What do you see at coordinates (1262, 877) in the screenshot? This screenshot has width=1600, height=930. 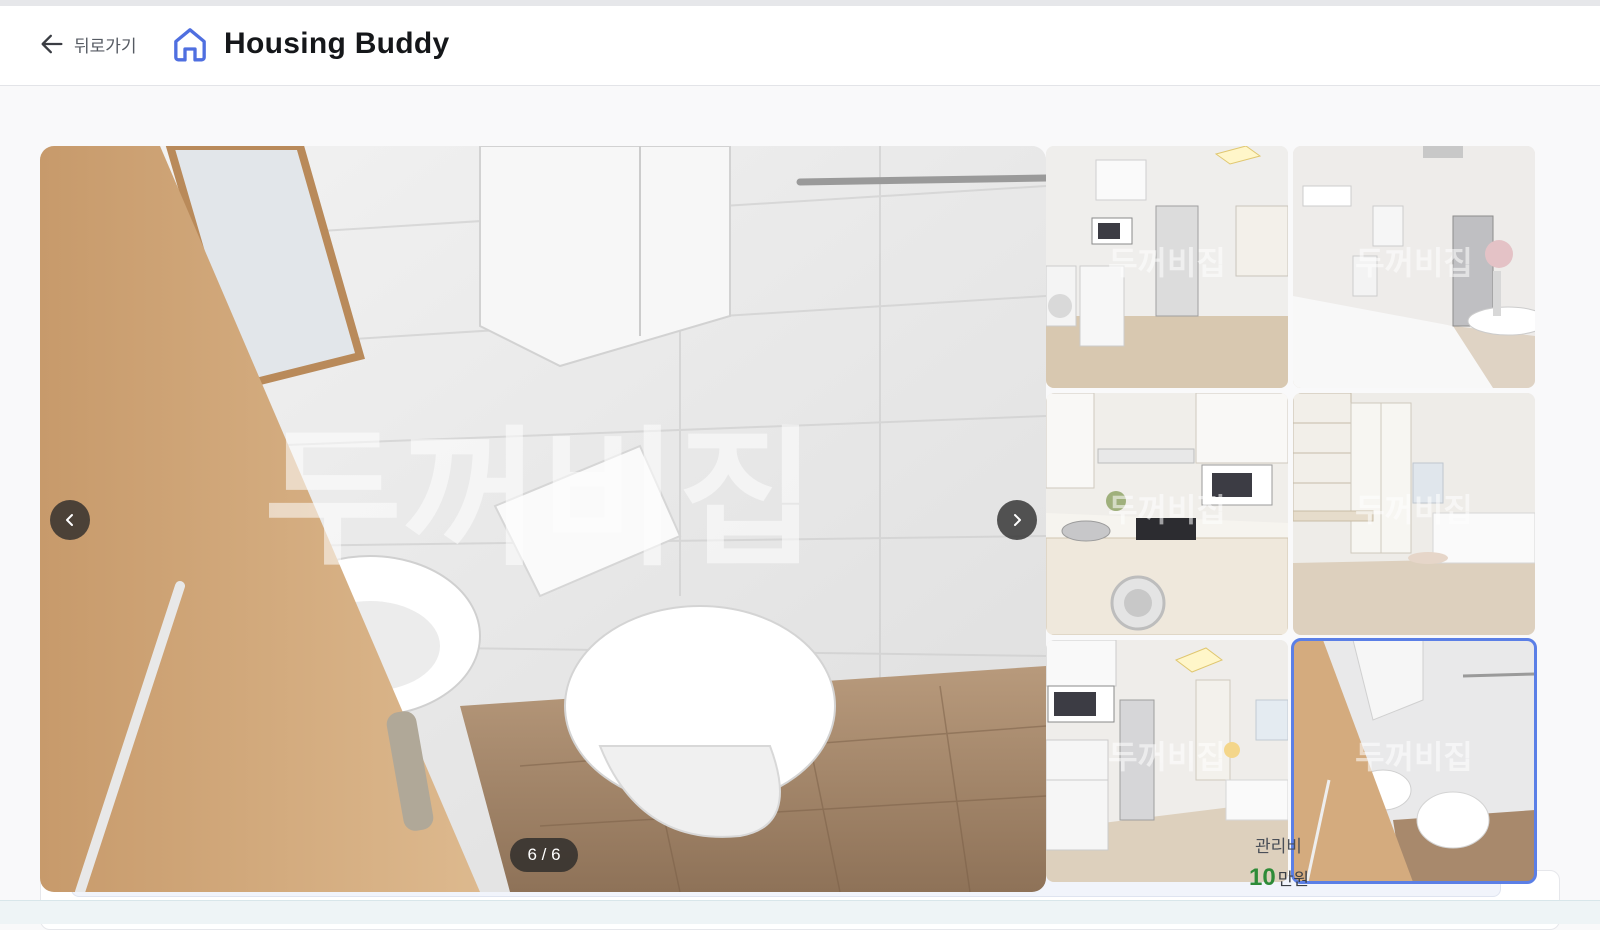 I see `maintenance-fee-amount: 10` at bounding box center [1262, 877].